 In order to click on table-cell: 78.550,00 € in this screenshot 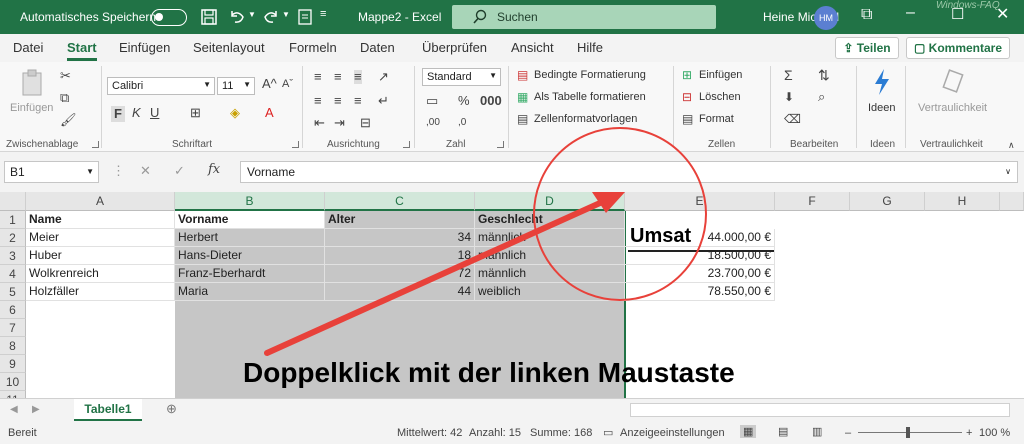, I will do `click(700, 292)`.